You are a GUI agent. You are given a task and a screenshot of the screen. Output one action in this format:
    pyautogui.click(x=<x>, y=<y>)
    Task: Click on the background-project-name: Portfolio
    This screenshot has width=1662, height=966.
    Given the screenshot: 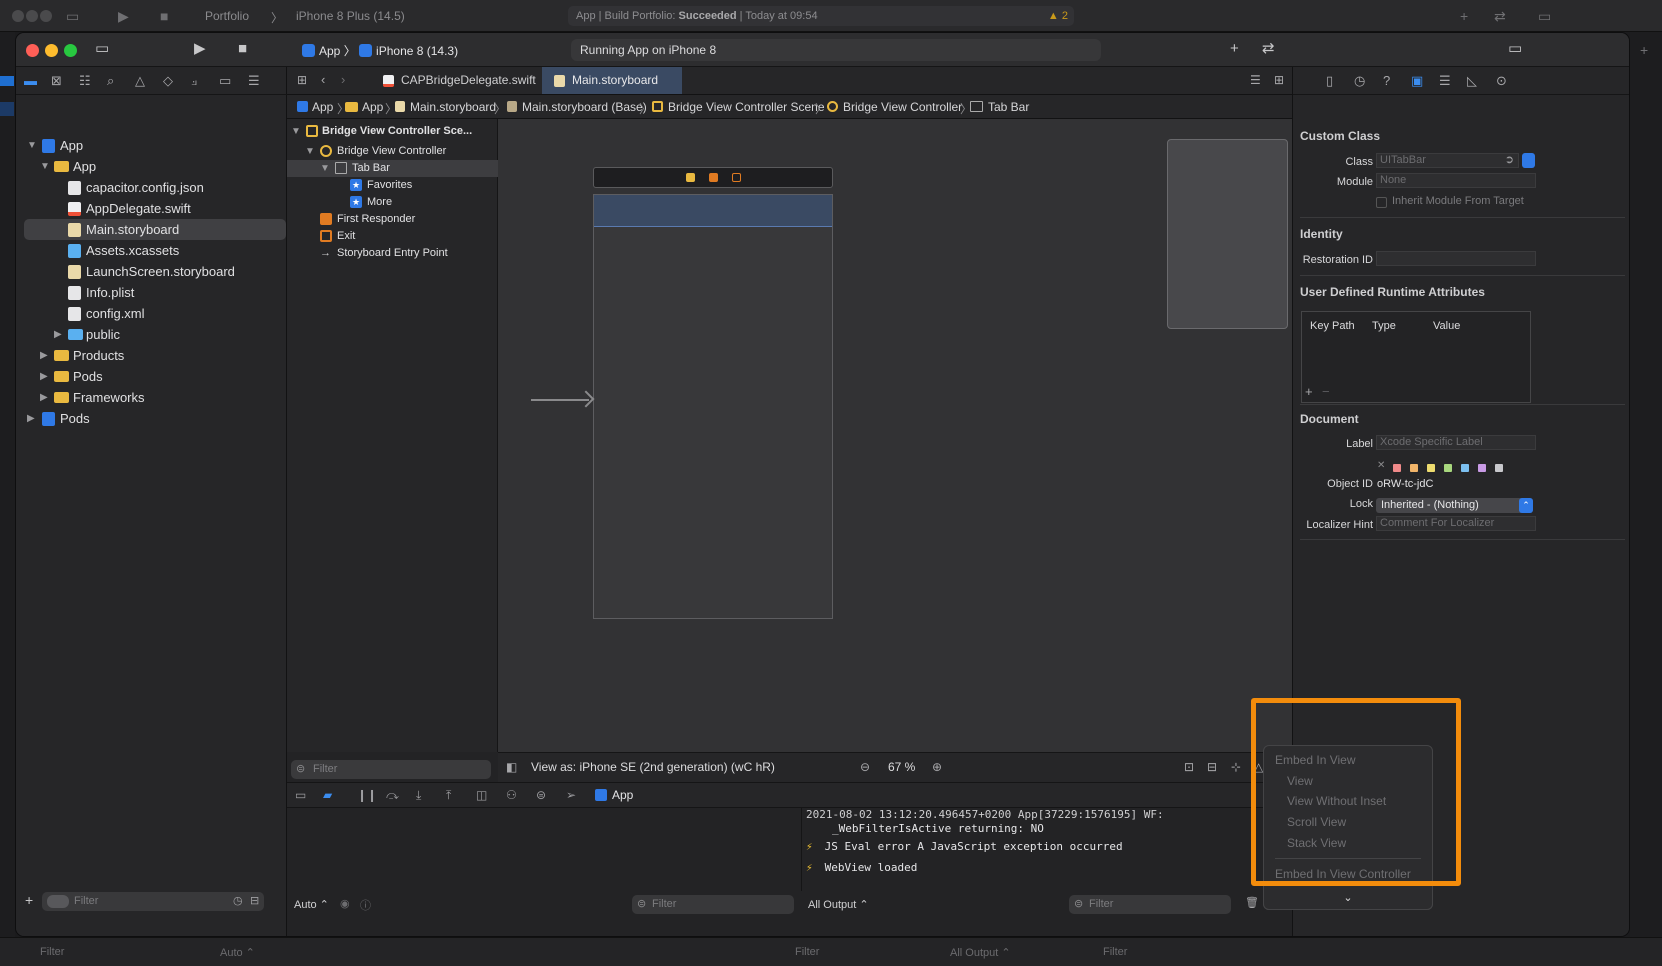 What is the action you would take?
    pyautogui.click(x=227, y=16)
    